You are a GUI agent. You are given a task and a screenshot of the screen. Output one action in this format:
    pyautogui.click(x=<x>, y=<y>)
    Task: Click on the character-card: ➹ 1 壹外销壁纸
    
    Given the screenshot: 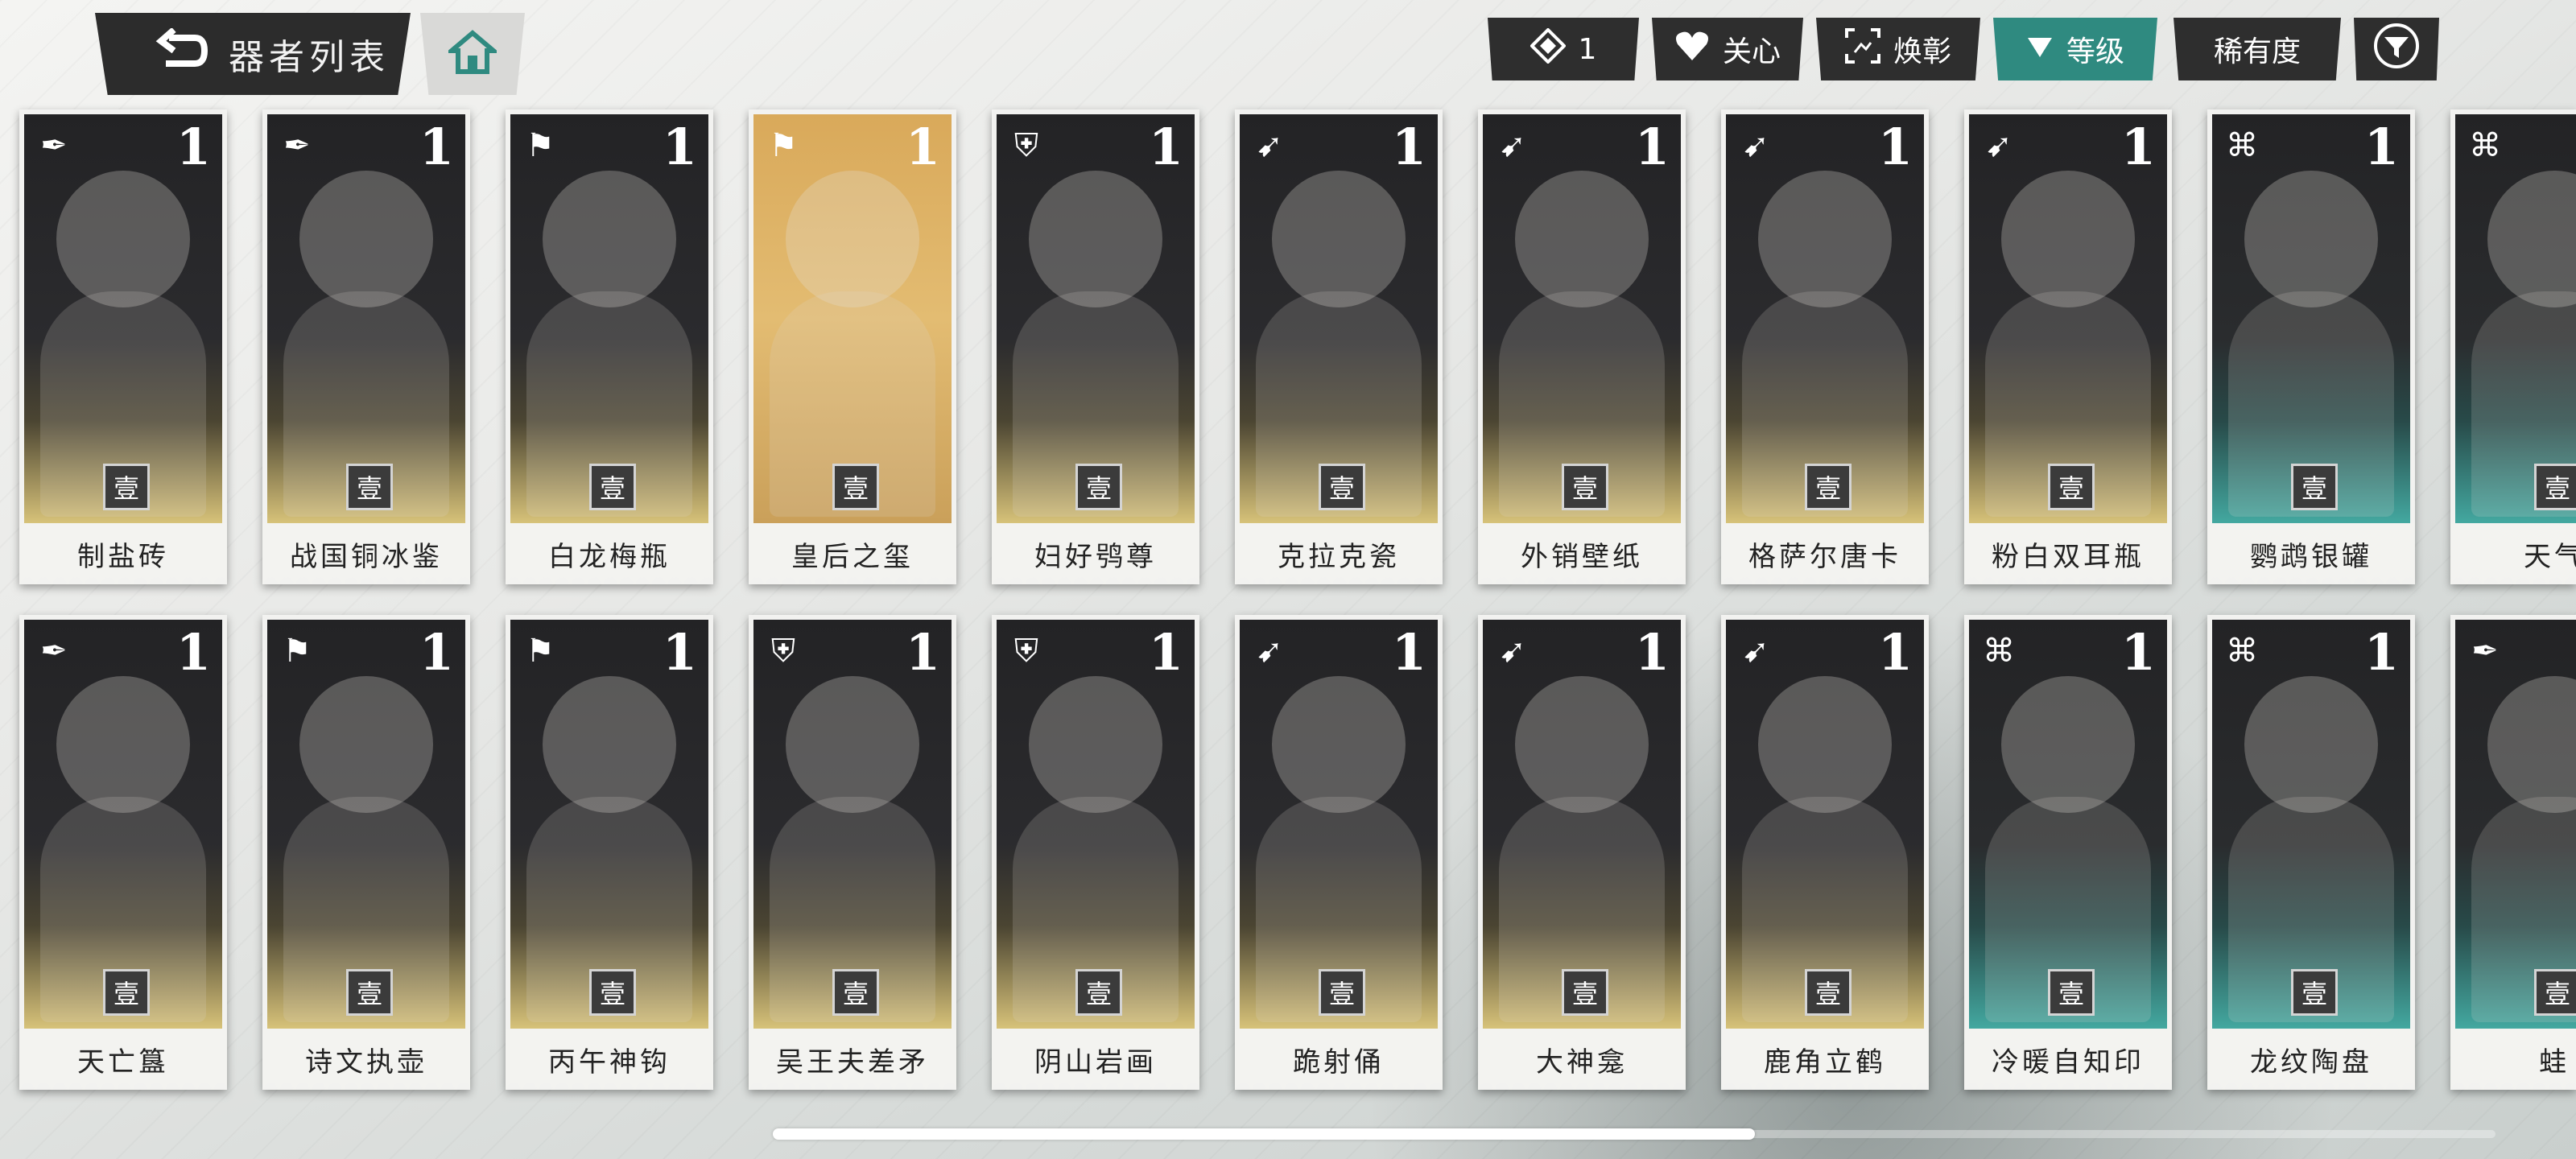 What is the action you would take?
    pyautogui.click(x=1582, y=346)
    